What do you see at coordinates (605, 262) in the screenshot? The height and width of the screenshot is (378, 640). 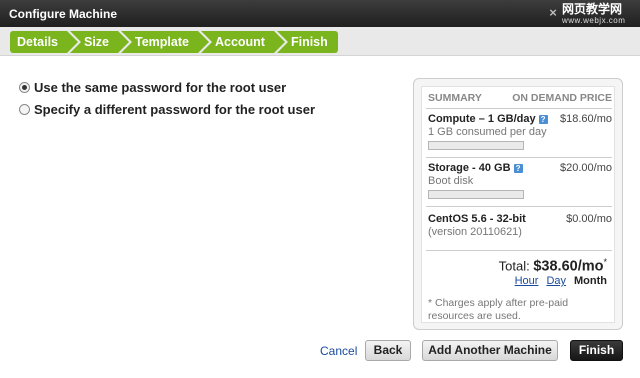 I see `total-footnote-mark: *` at bounding box center [605, 262].